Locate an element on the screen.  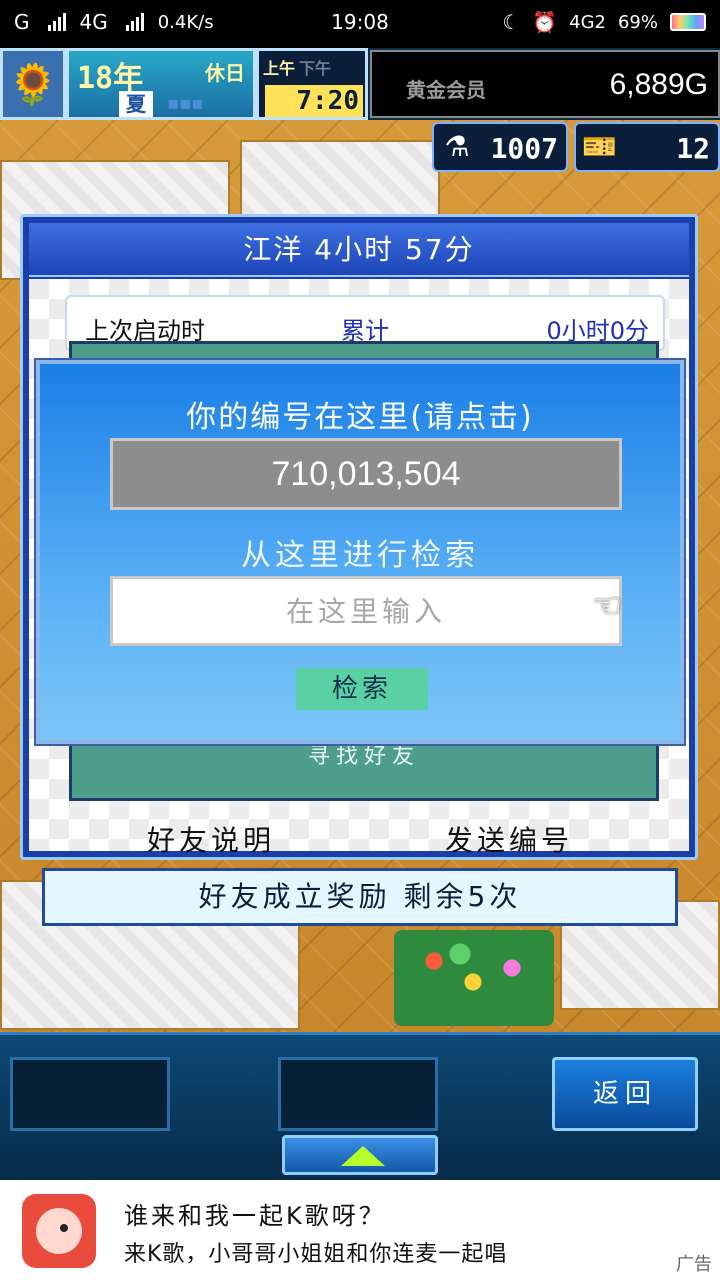
pointing-hand-icon: ☜ is located at coordinates (607, 606).